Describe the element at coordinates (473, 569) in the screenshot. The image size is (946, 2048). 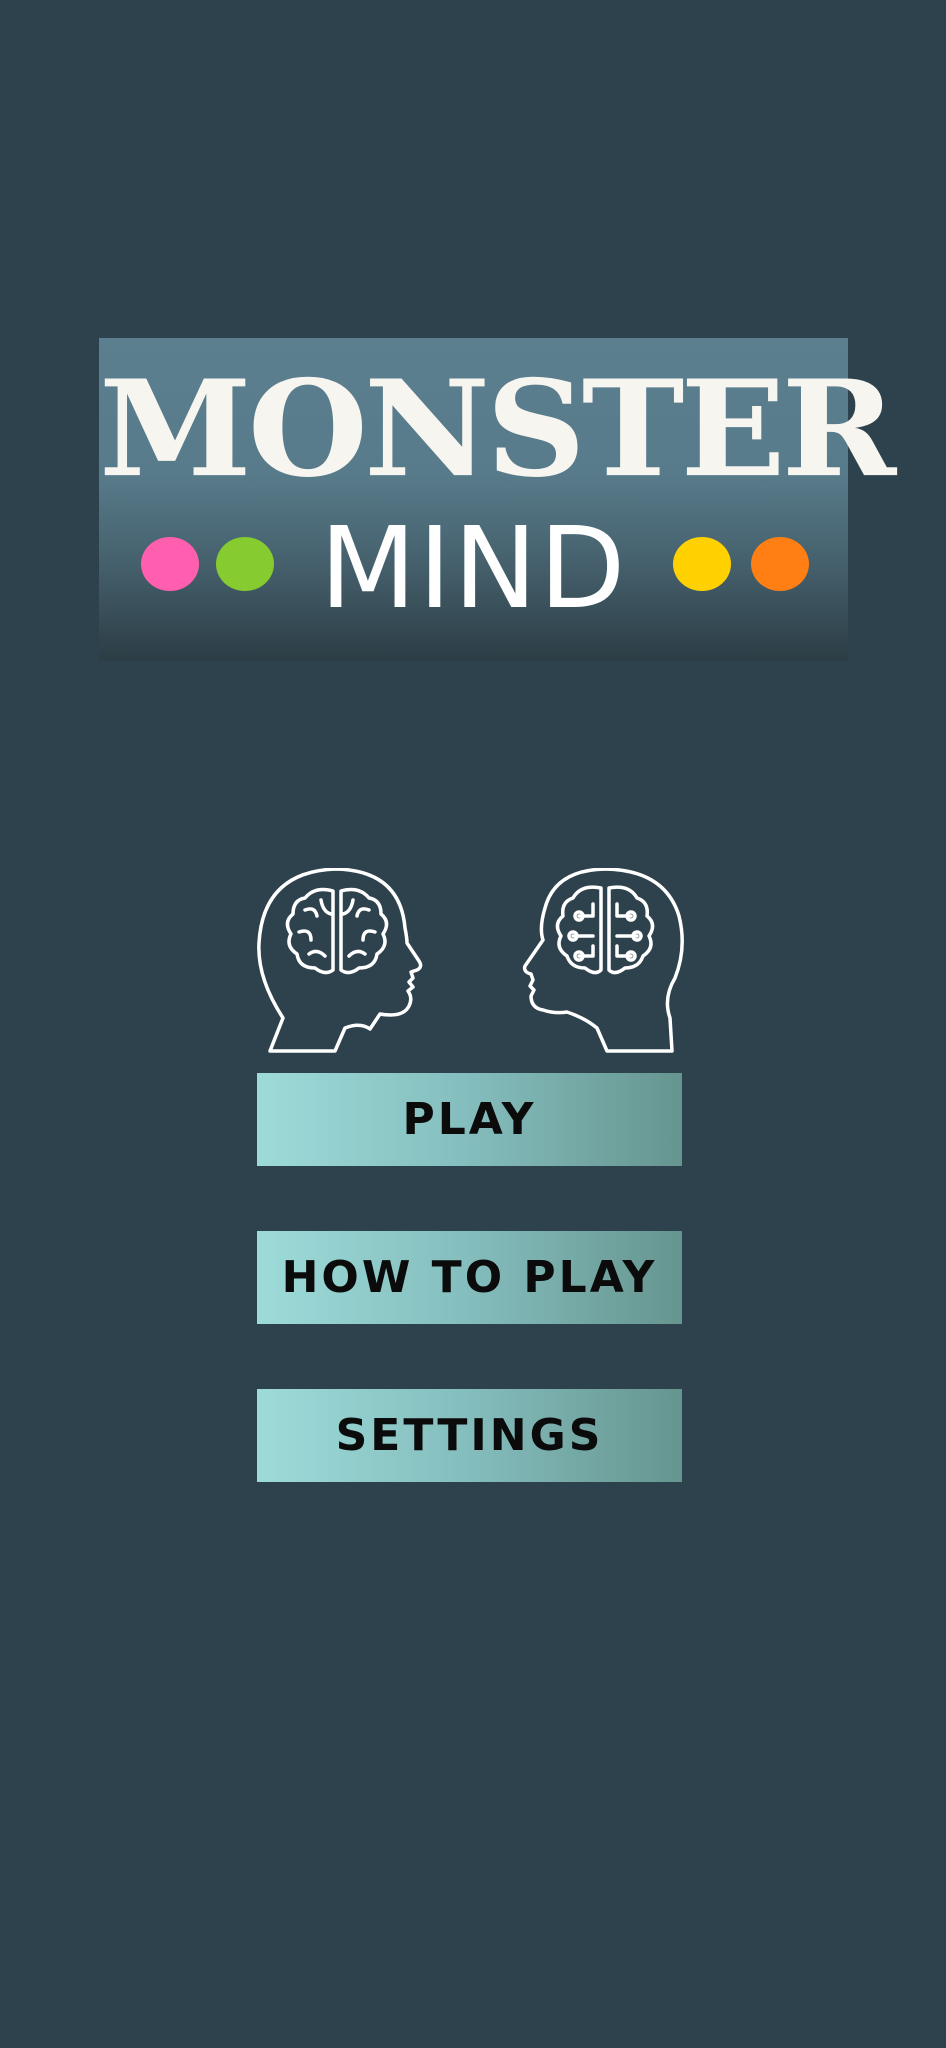
I see `logo-subtitle: MIND` at that location.